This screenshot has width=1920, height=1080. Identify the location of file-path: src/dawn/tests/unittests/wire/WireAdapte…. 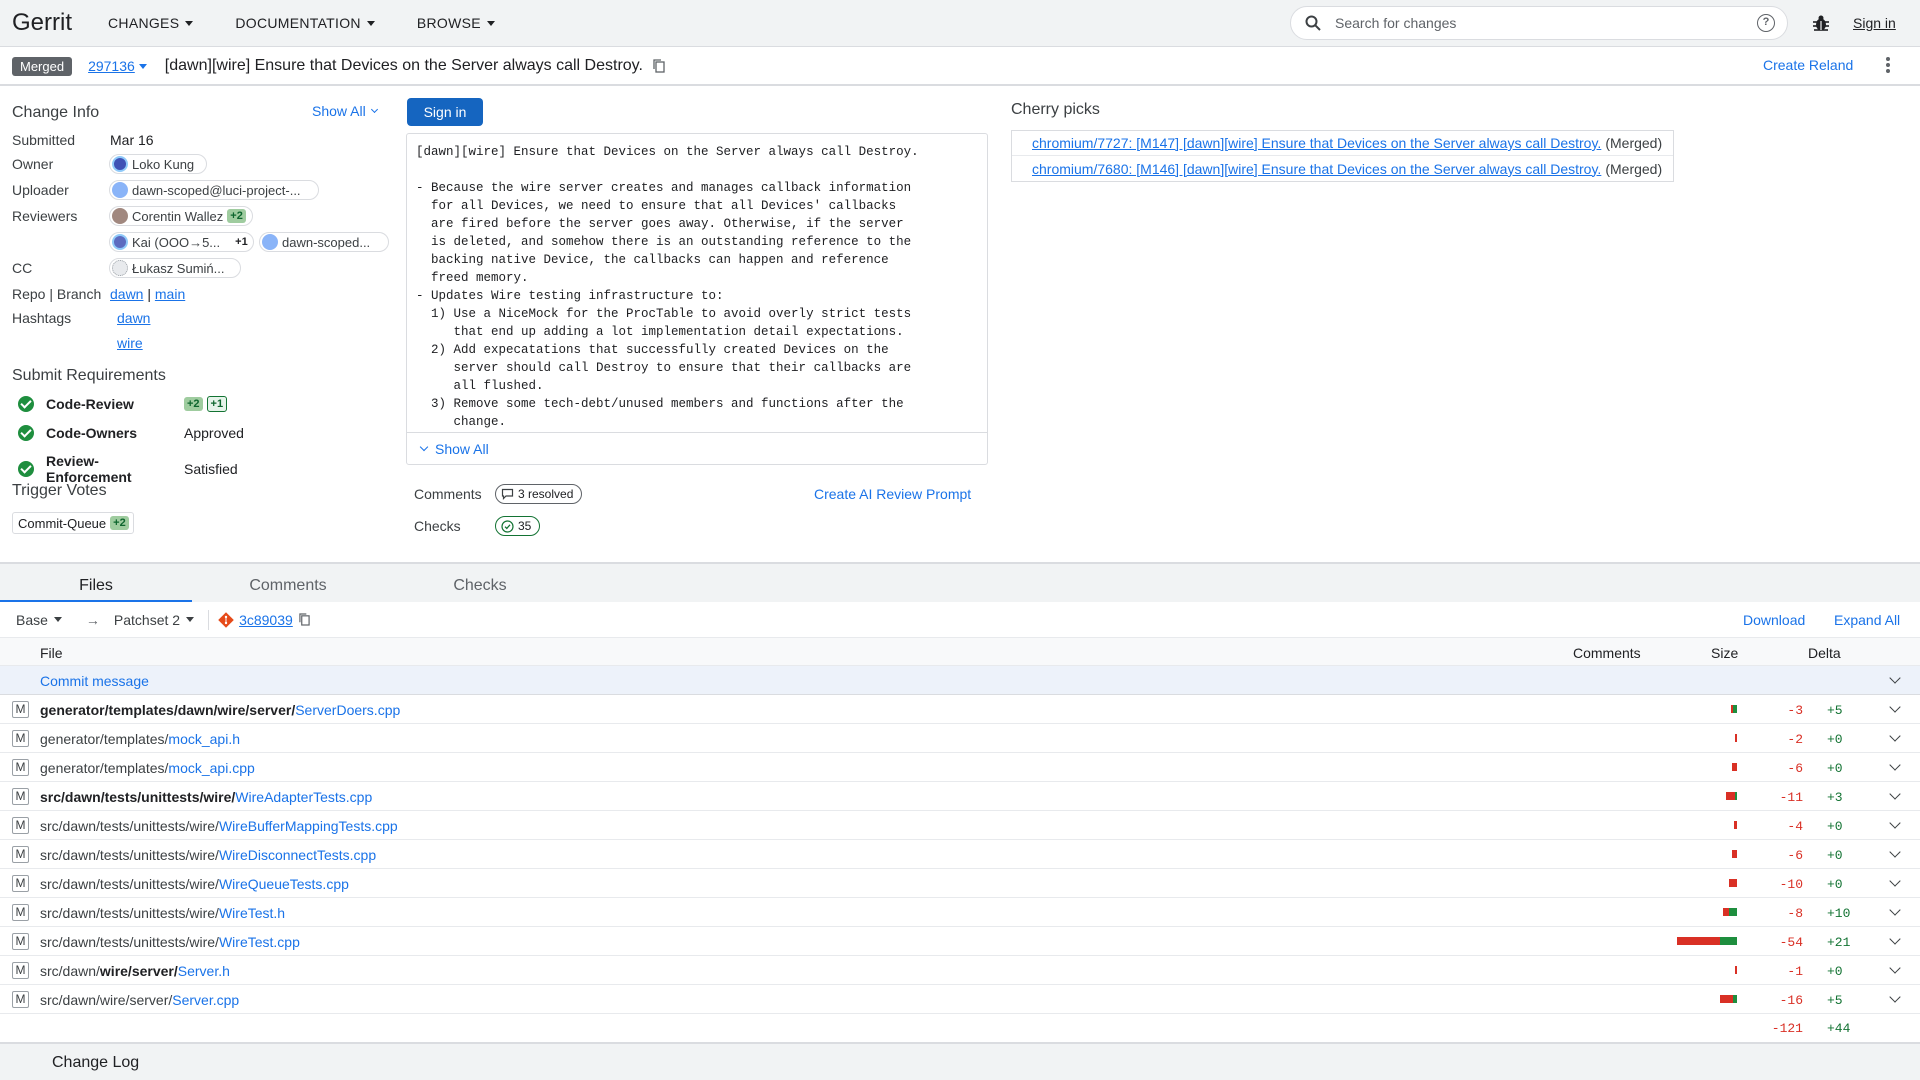
(206, 797).